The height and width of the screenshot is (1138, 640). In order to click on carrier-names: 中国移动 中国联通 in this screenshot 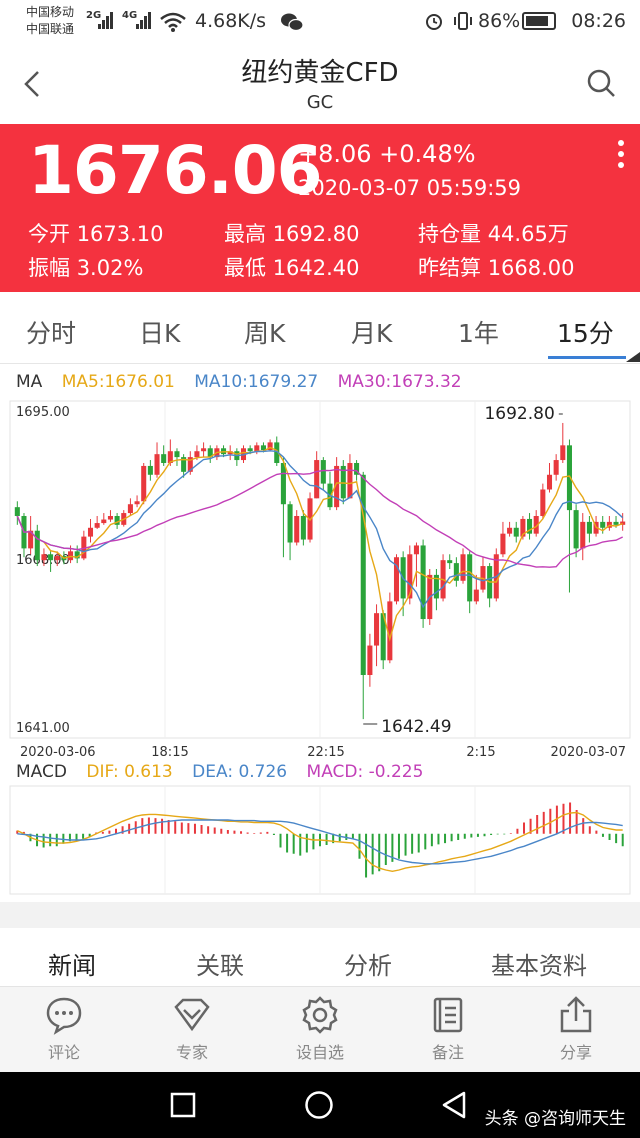, I will do `click(50, 21)`.